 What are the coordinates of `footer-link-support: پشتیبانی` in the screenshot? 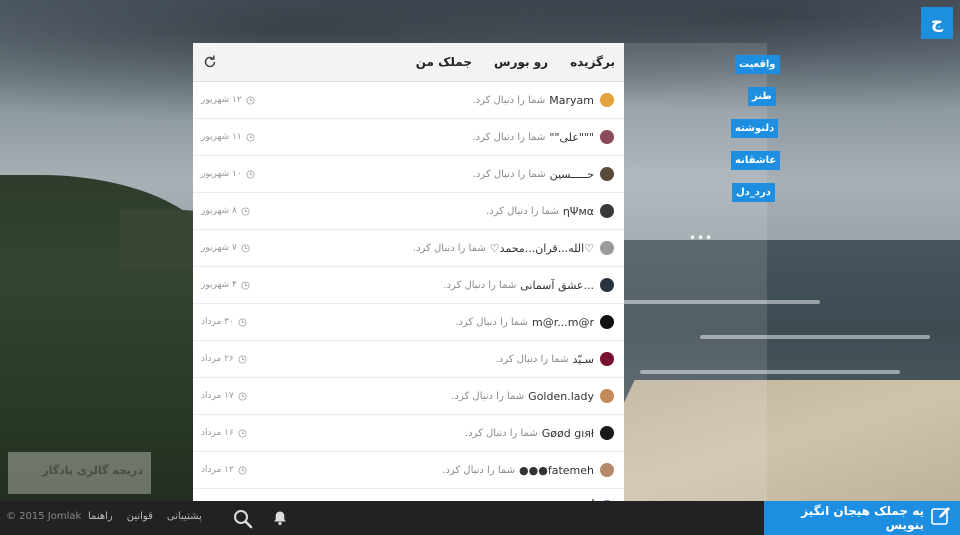 It's located at (184, 516).